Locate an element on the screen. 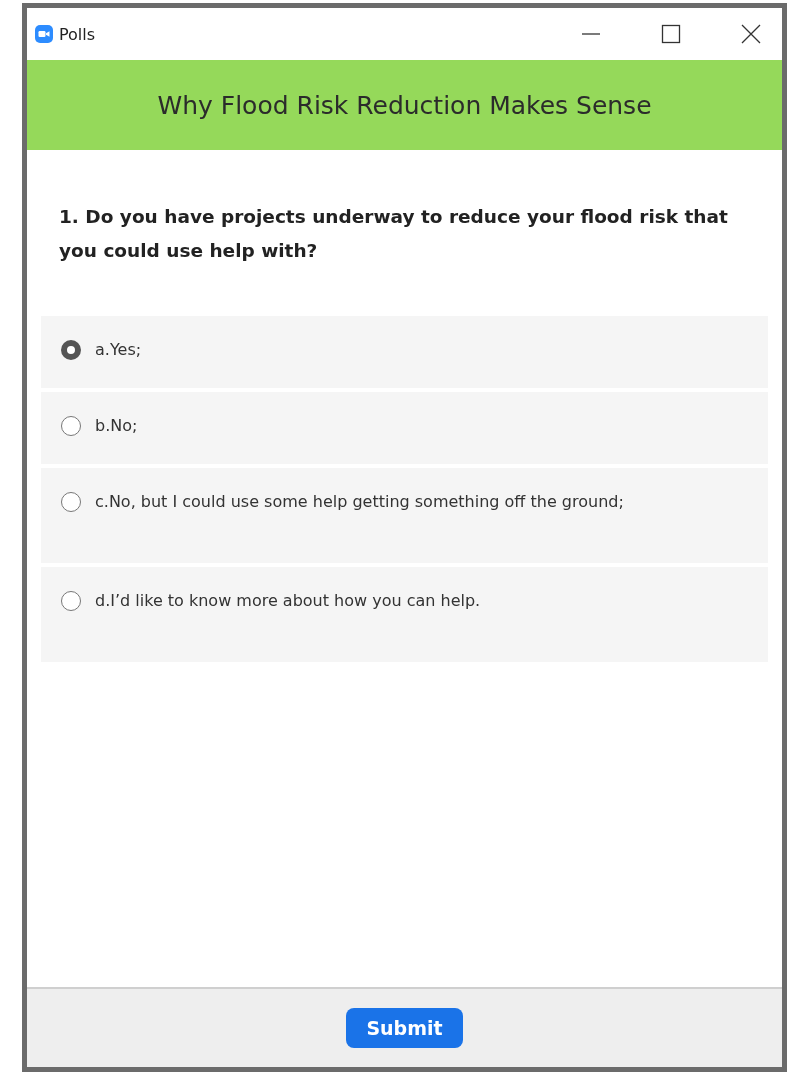 Image resolution: width=787 pixels, height=1074 pixels. poll-title: Why Flood Risk Reduction Makes Sense is located at coordinates (404, 105).